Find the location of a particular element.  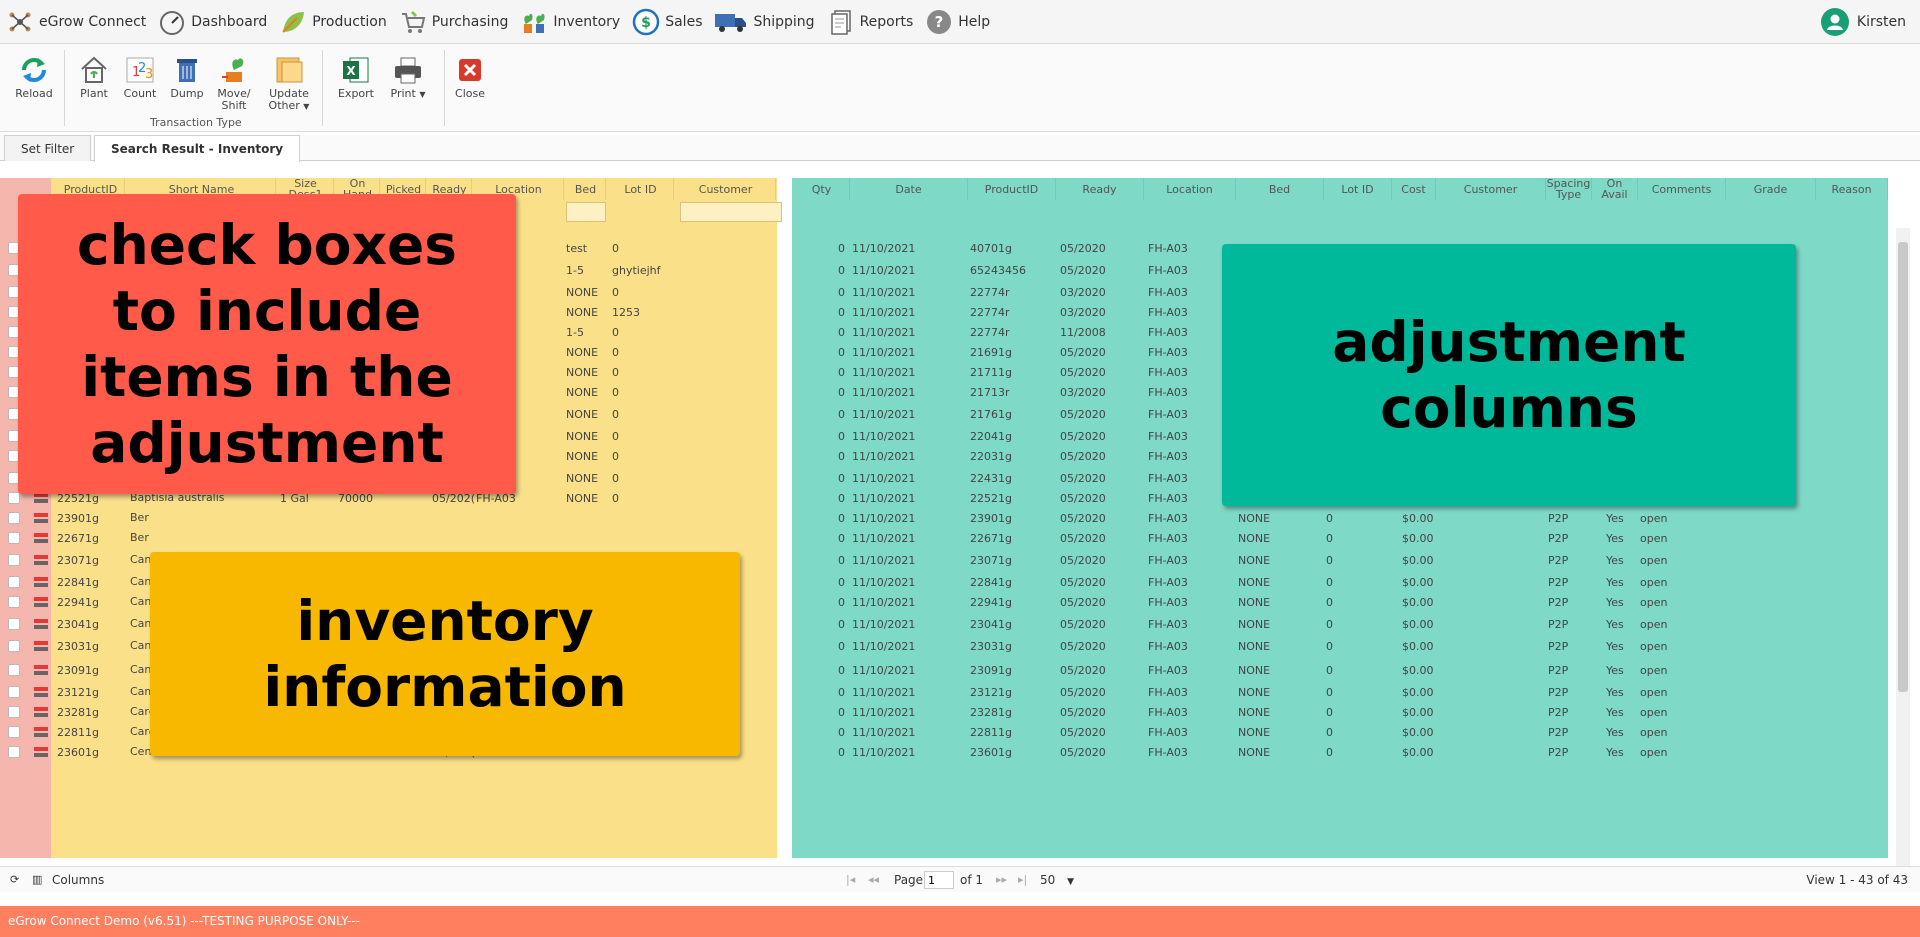

close-button: Close is located at coordinates (470, 77).